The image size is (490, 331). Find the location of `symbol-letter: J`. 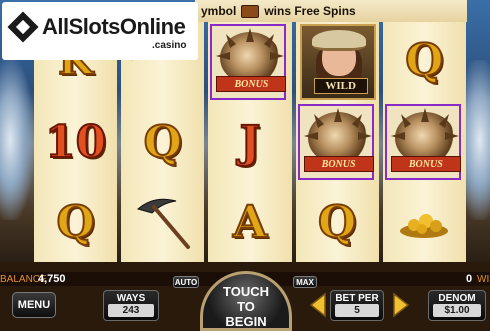

symbol-letter: J is located at coordinates (250, 142).